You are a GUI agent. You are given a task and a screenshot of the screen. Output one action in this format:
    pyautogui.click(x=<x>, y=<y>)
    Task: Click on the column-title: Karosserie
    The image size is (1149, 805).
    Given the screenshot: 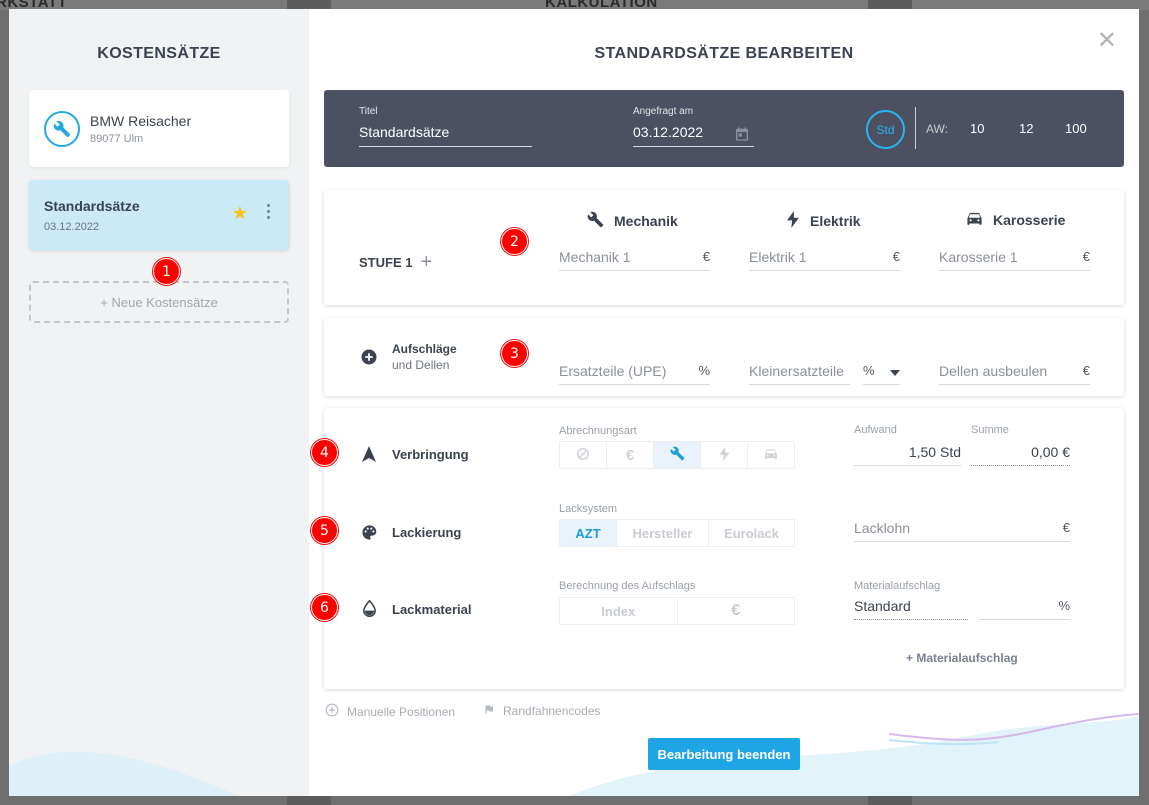 What is the action you would take?
    pyautogui.click(x=1029, y=220)
    